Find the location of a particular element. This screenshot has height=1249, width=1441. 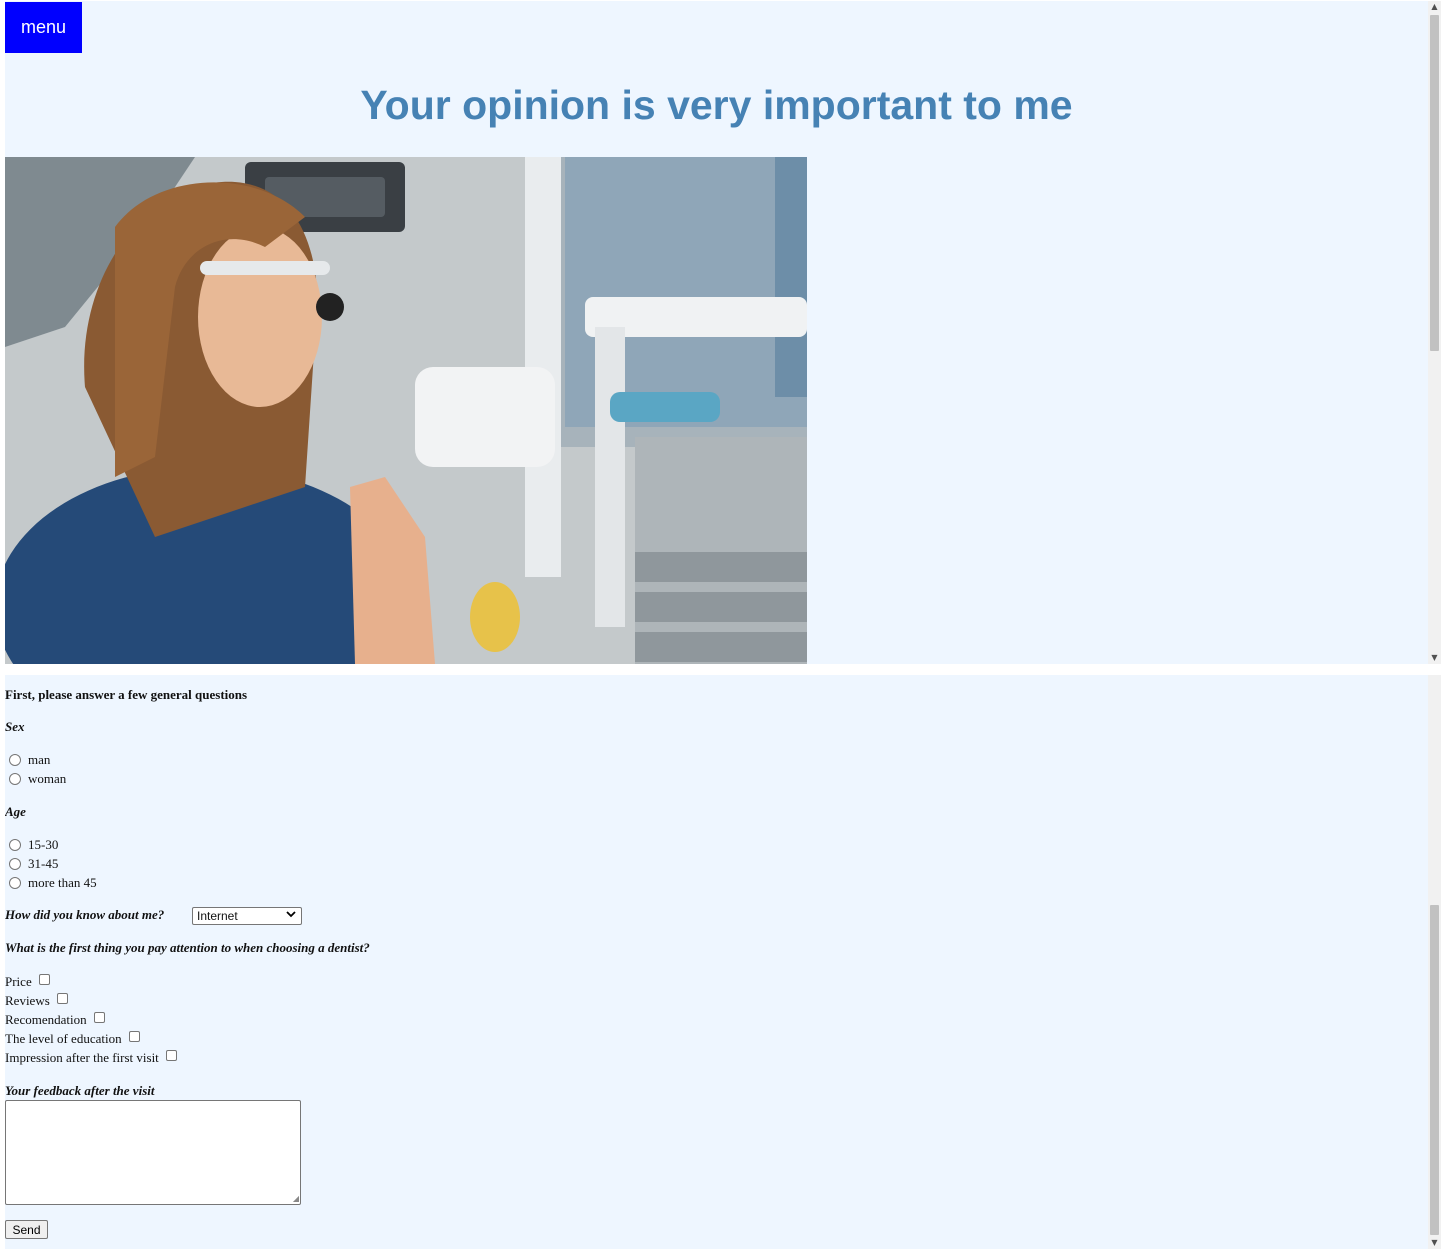

radio-option-man: man is located at coordinates (29, 760).